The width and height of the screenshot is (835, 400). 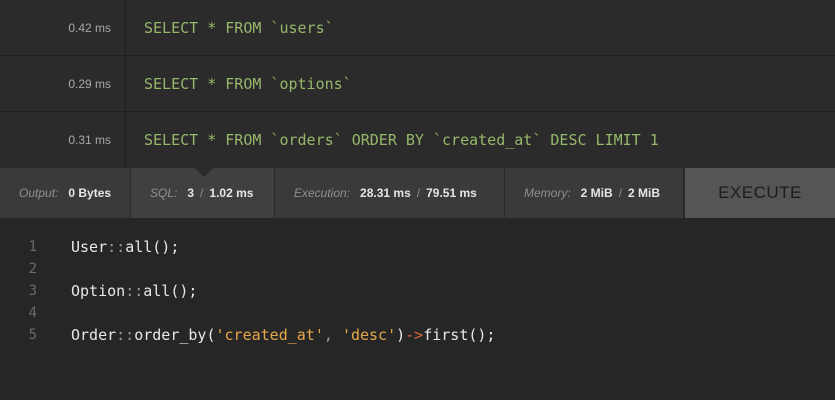 I want to click on code-line: 4, so click(x=417, y=313).